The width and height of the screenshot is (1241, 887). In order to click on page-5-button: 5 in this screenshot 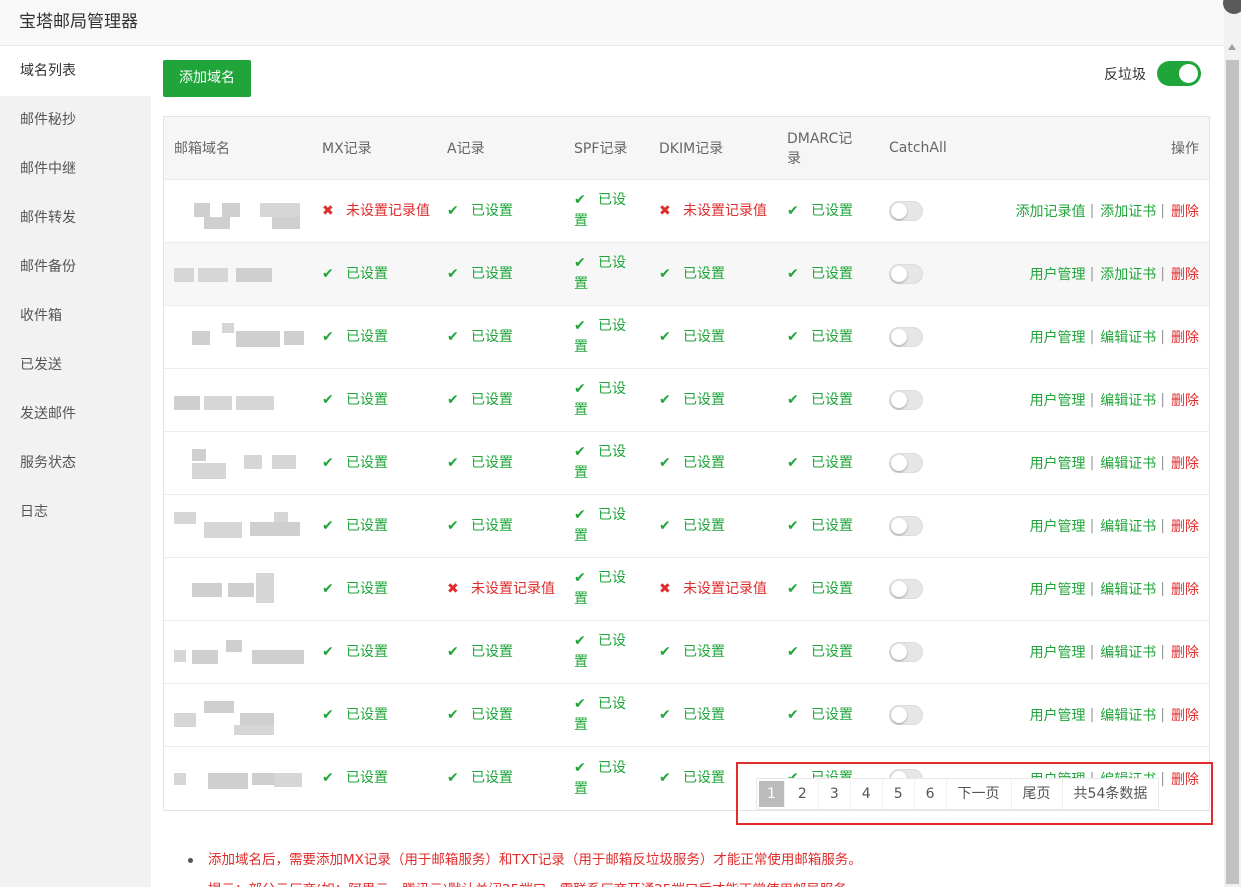, I will do `click(898, 794)`.